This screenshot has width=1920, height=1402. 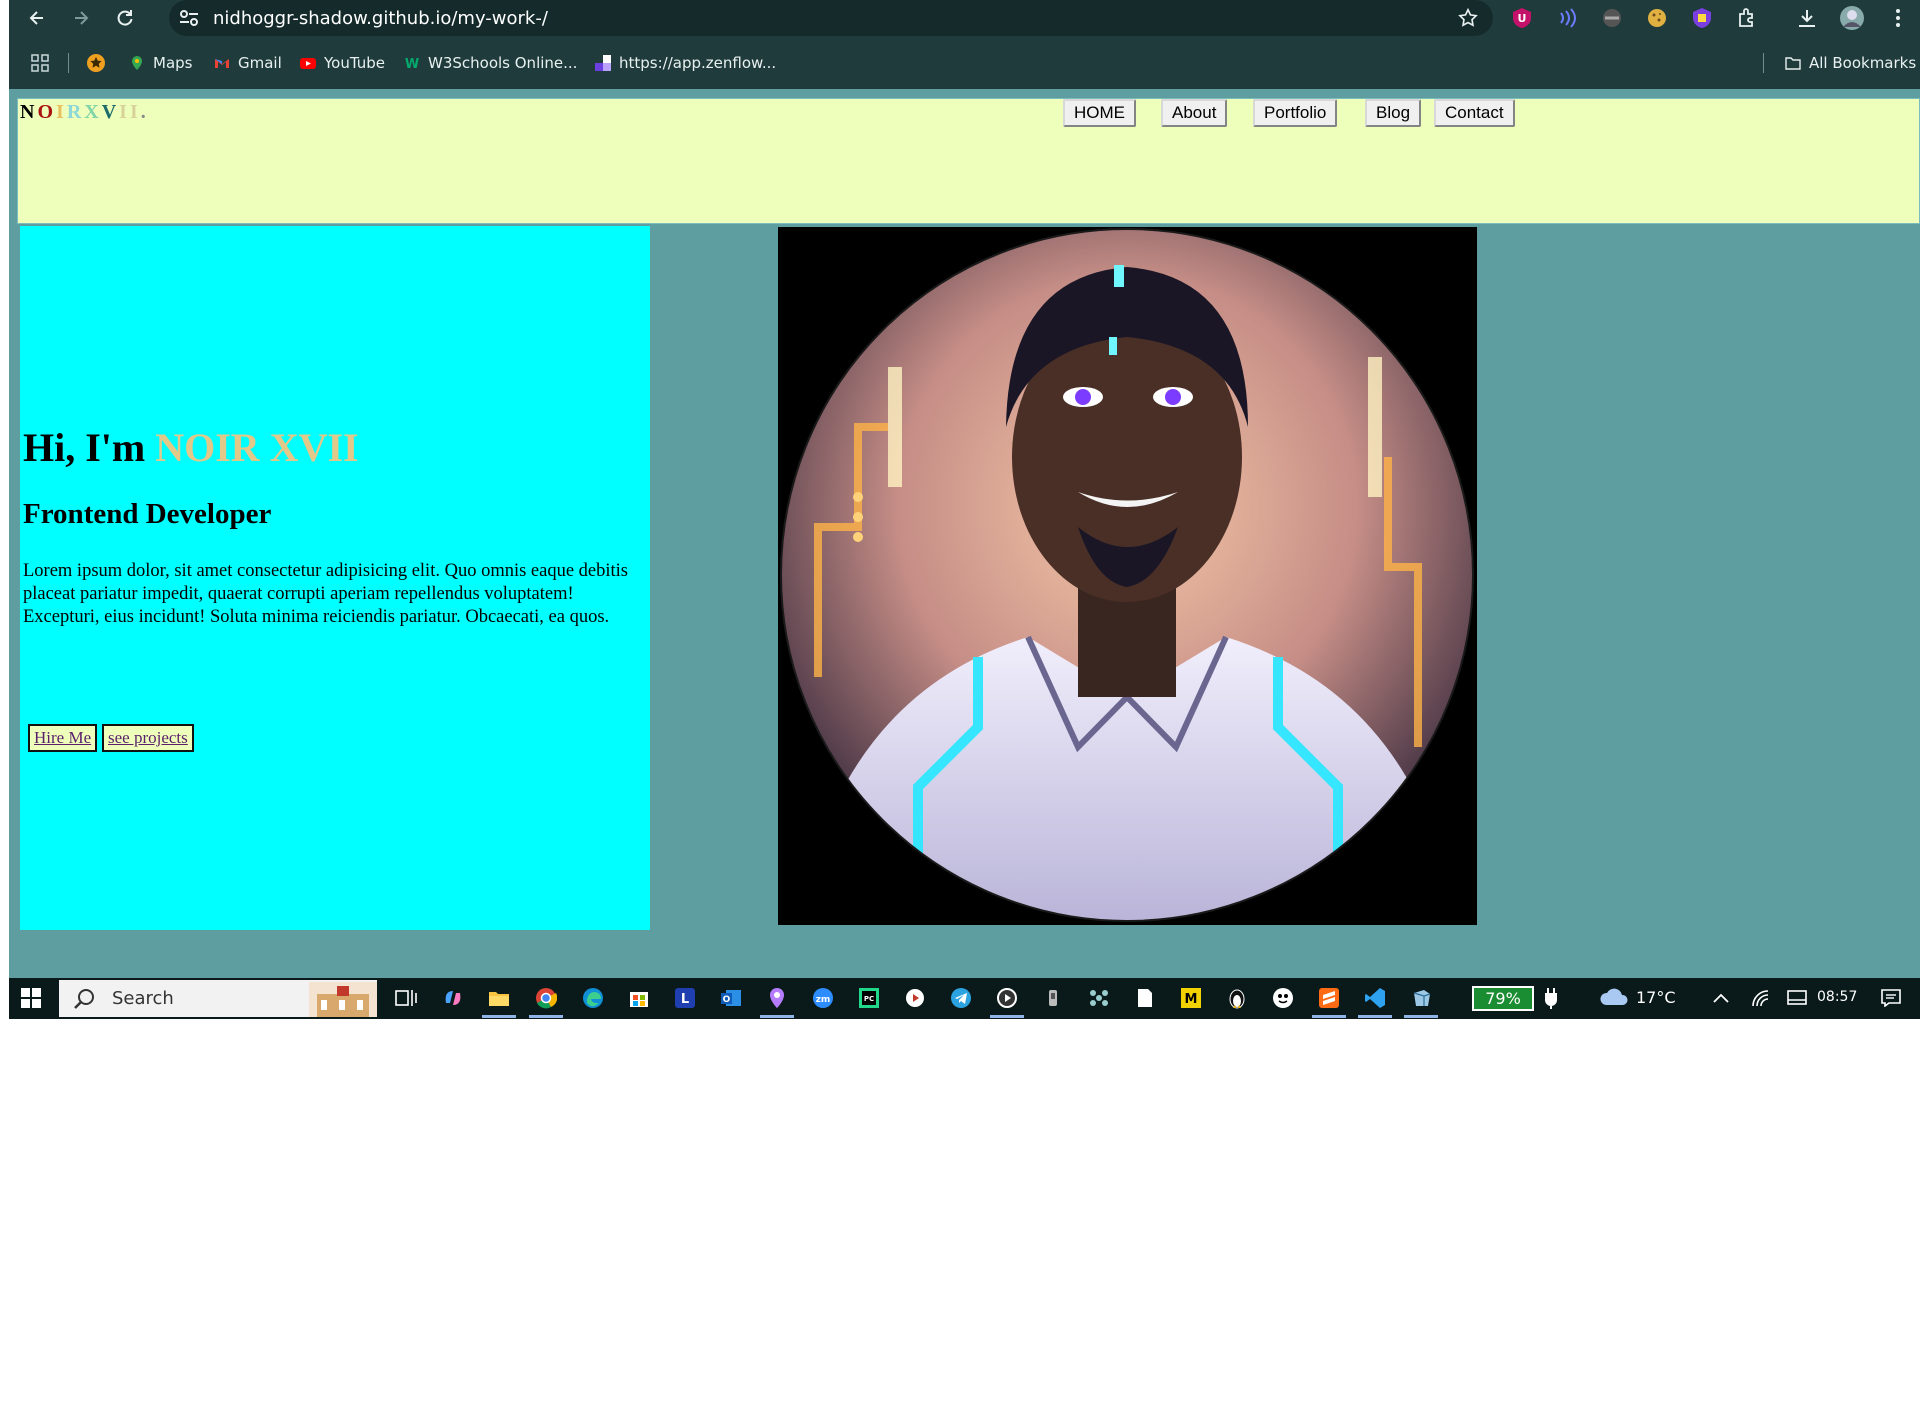 What do you see at coordinates (1852, 18) in the screenshot?
I see `profile-avatar` at bounding box center [1852, 18].